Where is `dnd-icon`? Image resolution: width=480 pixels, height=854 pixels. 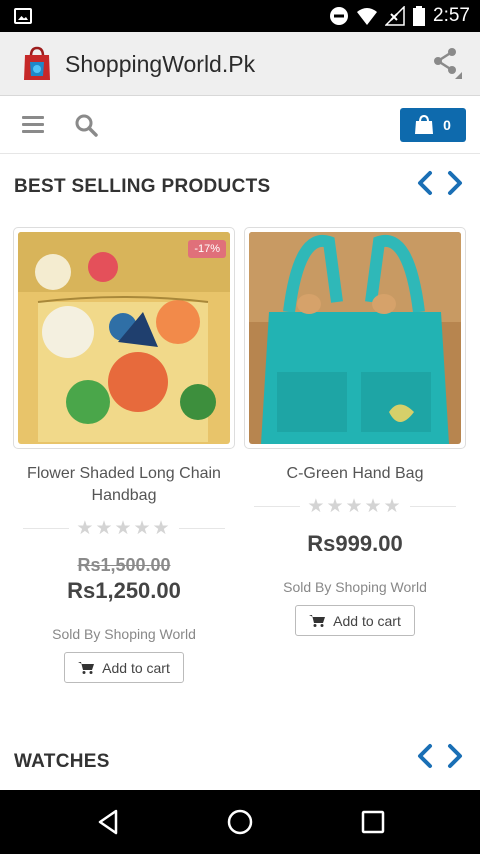 dnd-icon is located at coordinates (339, 16).